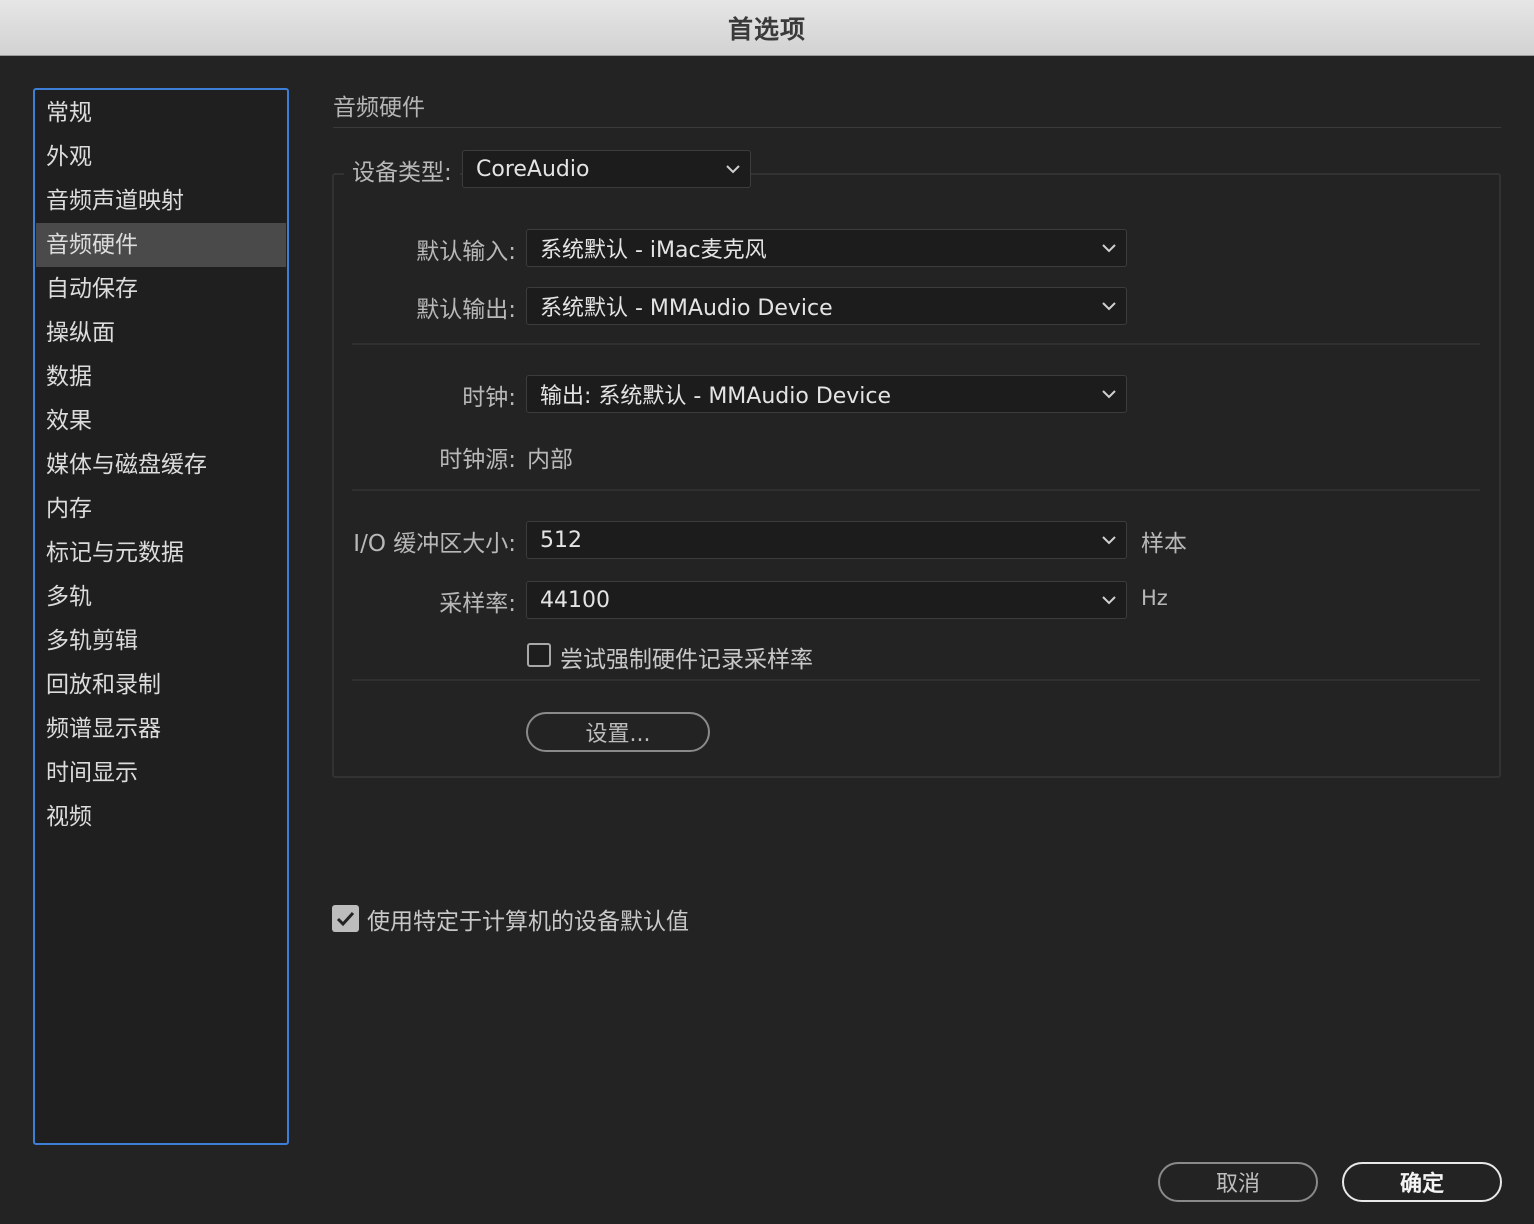  What do you see at coordinates (161, 729) in the screenshot?
I see `sidebar-item: 频谱显示器` at bounding box center [161, 729].